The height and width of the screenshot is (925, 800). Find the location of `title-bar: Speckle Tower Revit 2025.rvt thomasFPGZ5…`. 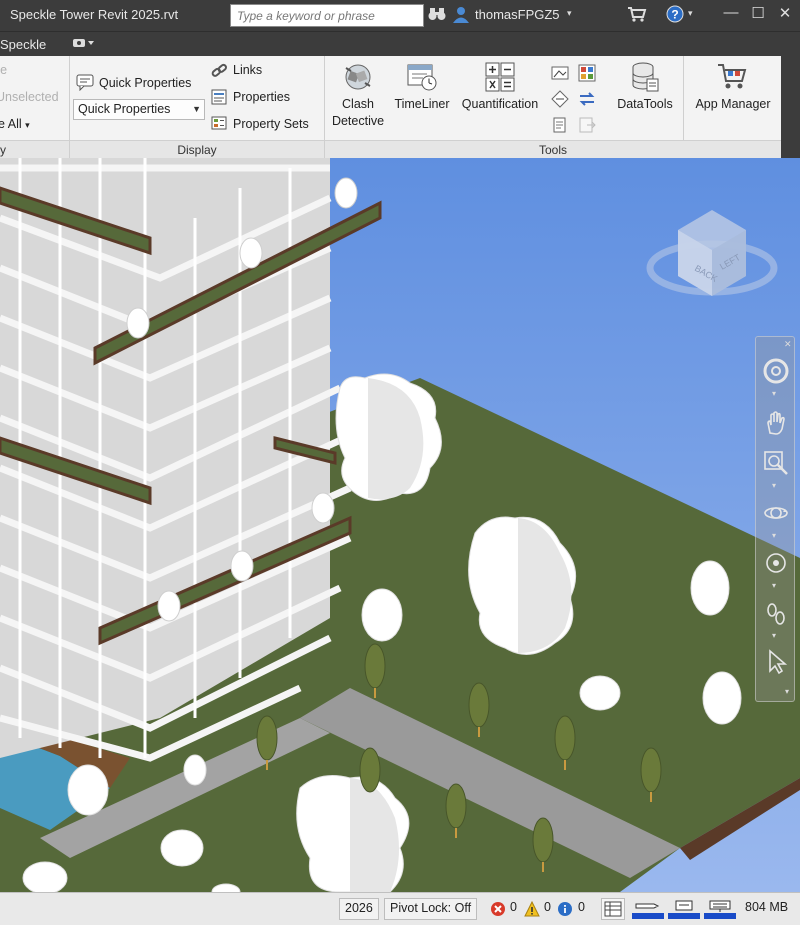

title-bar: Speckle Tower Revit 2025.rvt thomasFPGZ5… is located at coordinates (400, 15).